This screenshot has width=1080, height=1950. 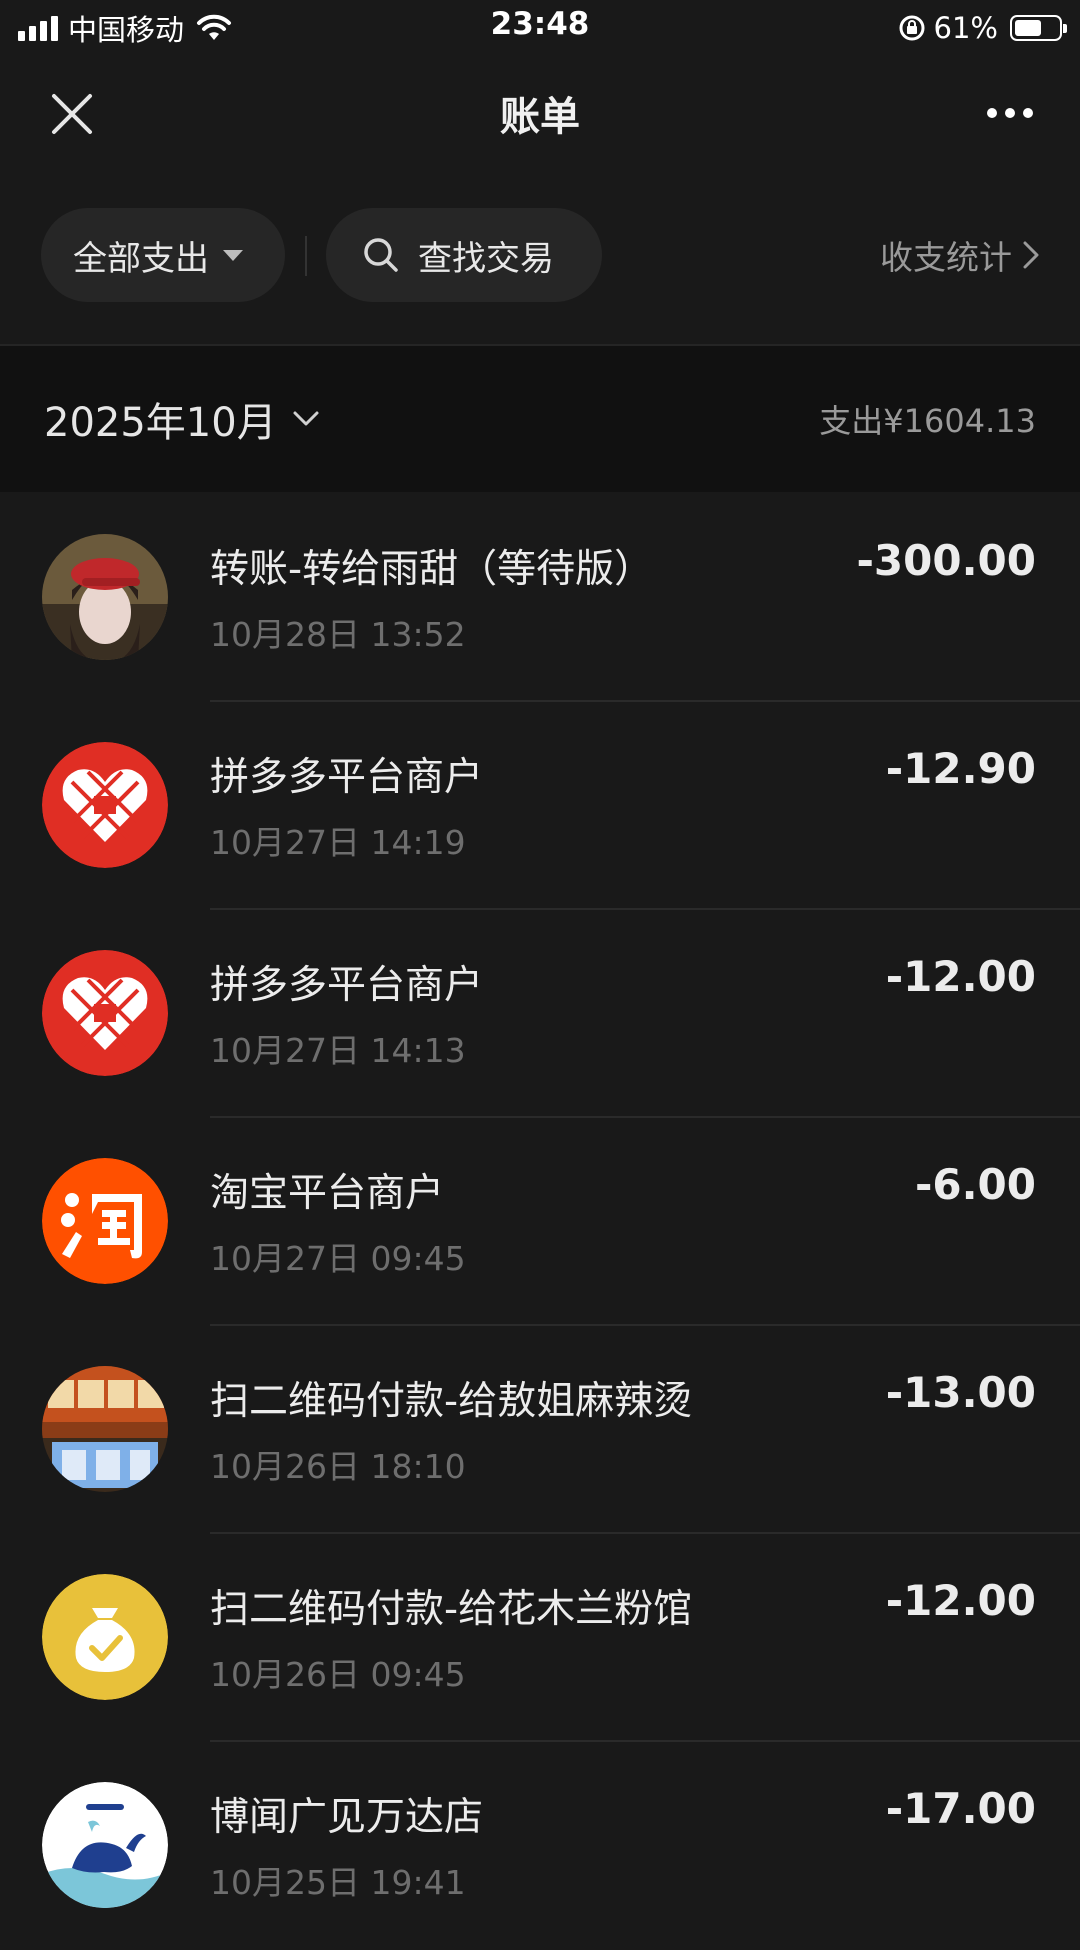 I want to click on transaction-name: 博闻广见万达店, so click(x=347, y=1817).